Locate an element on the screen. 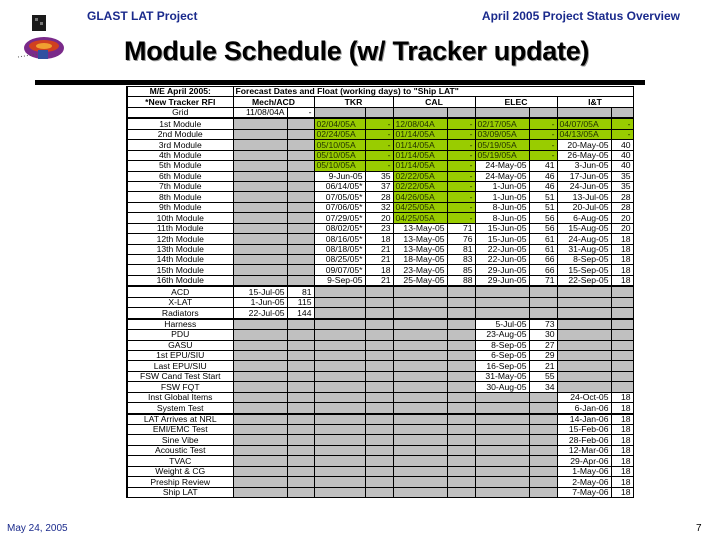 The height and width of the screenshot is (540, 720). forecast-date-it: 31-Aug-05 is located at coordinates (584, 249).